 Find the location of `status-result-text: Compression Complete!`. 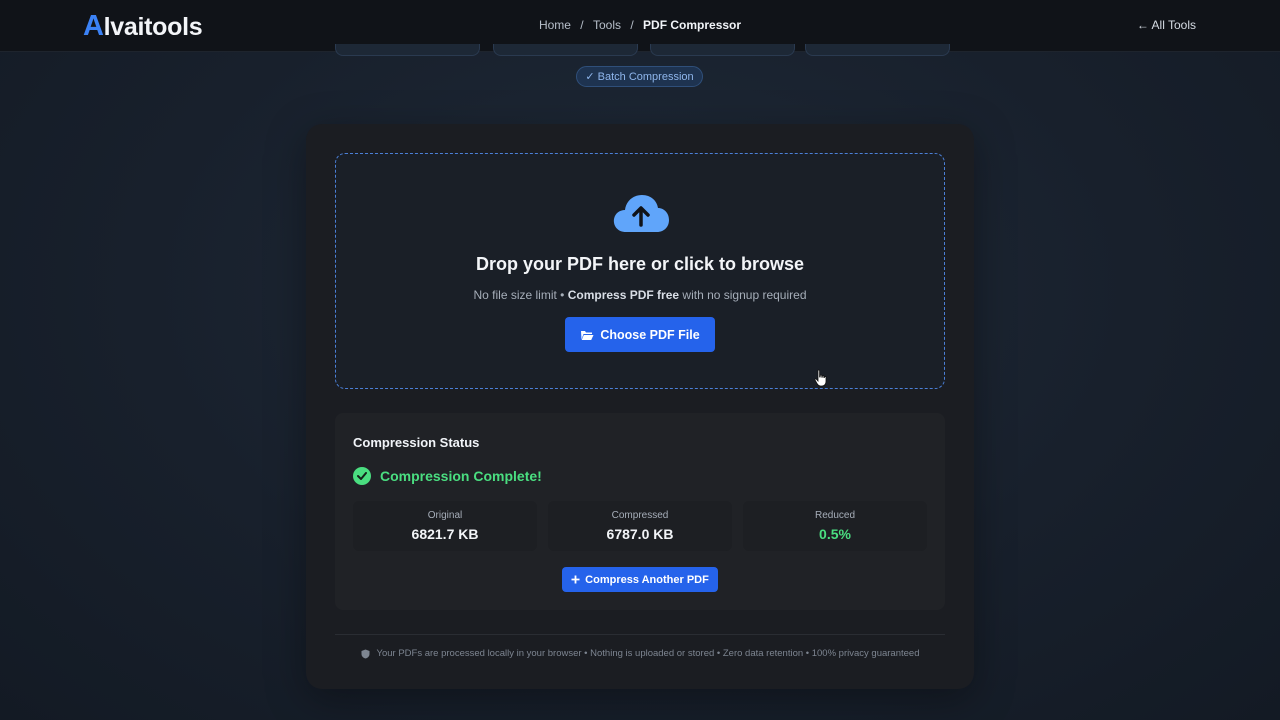

status-result-text: Compression Complete! is located at coordinates (461, 476).